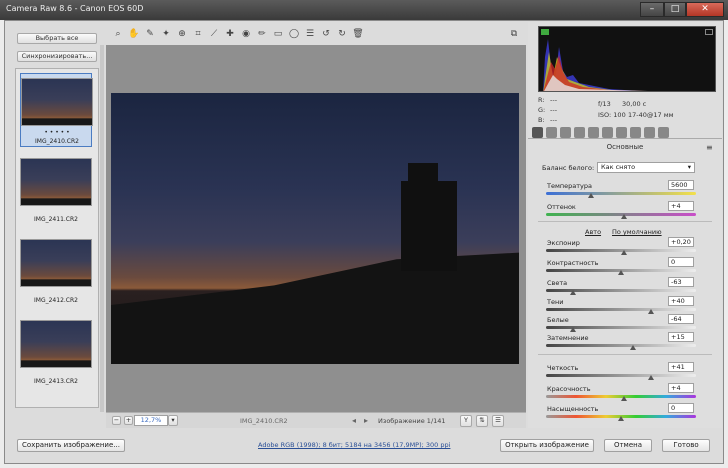  What do you see at coordinates (555, 302) in the screenshot?
I see `slider-label: Тени` at bounding box center [555, 302].